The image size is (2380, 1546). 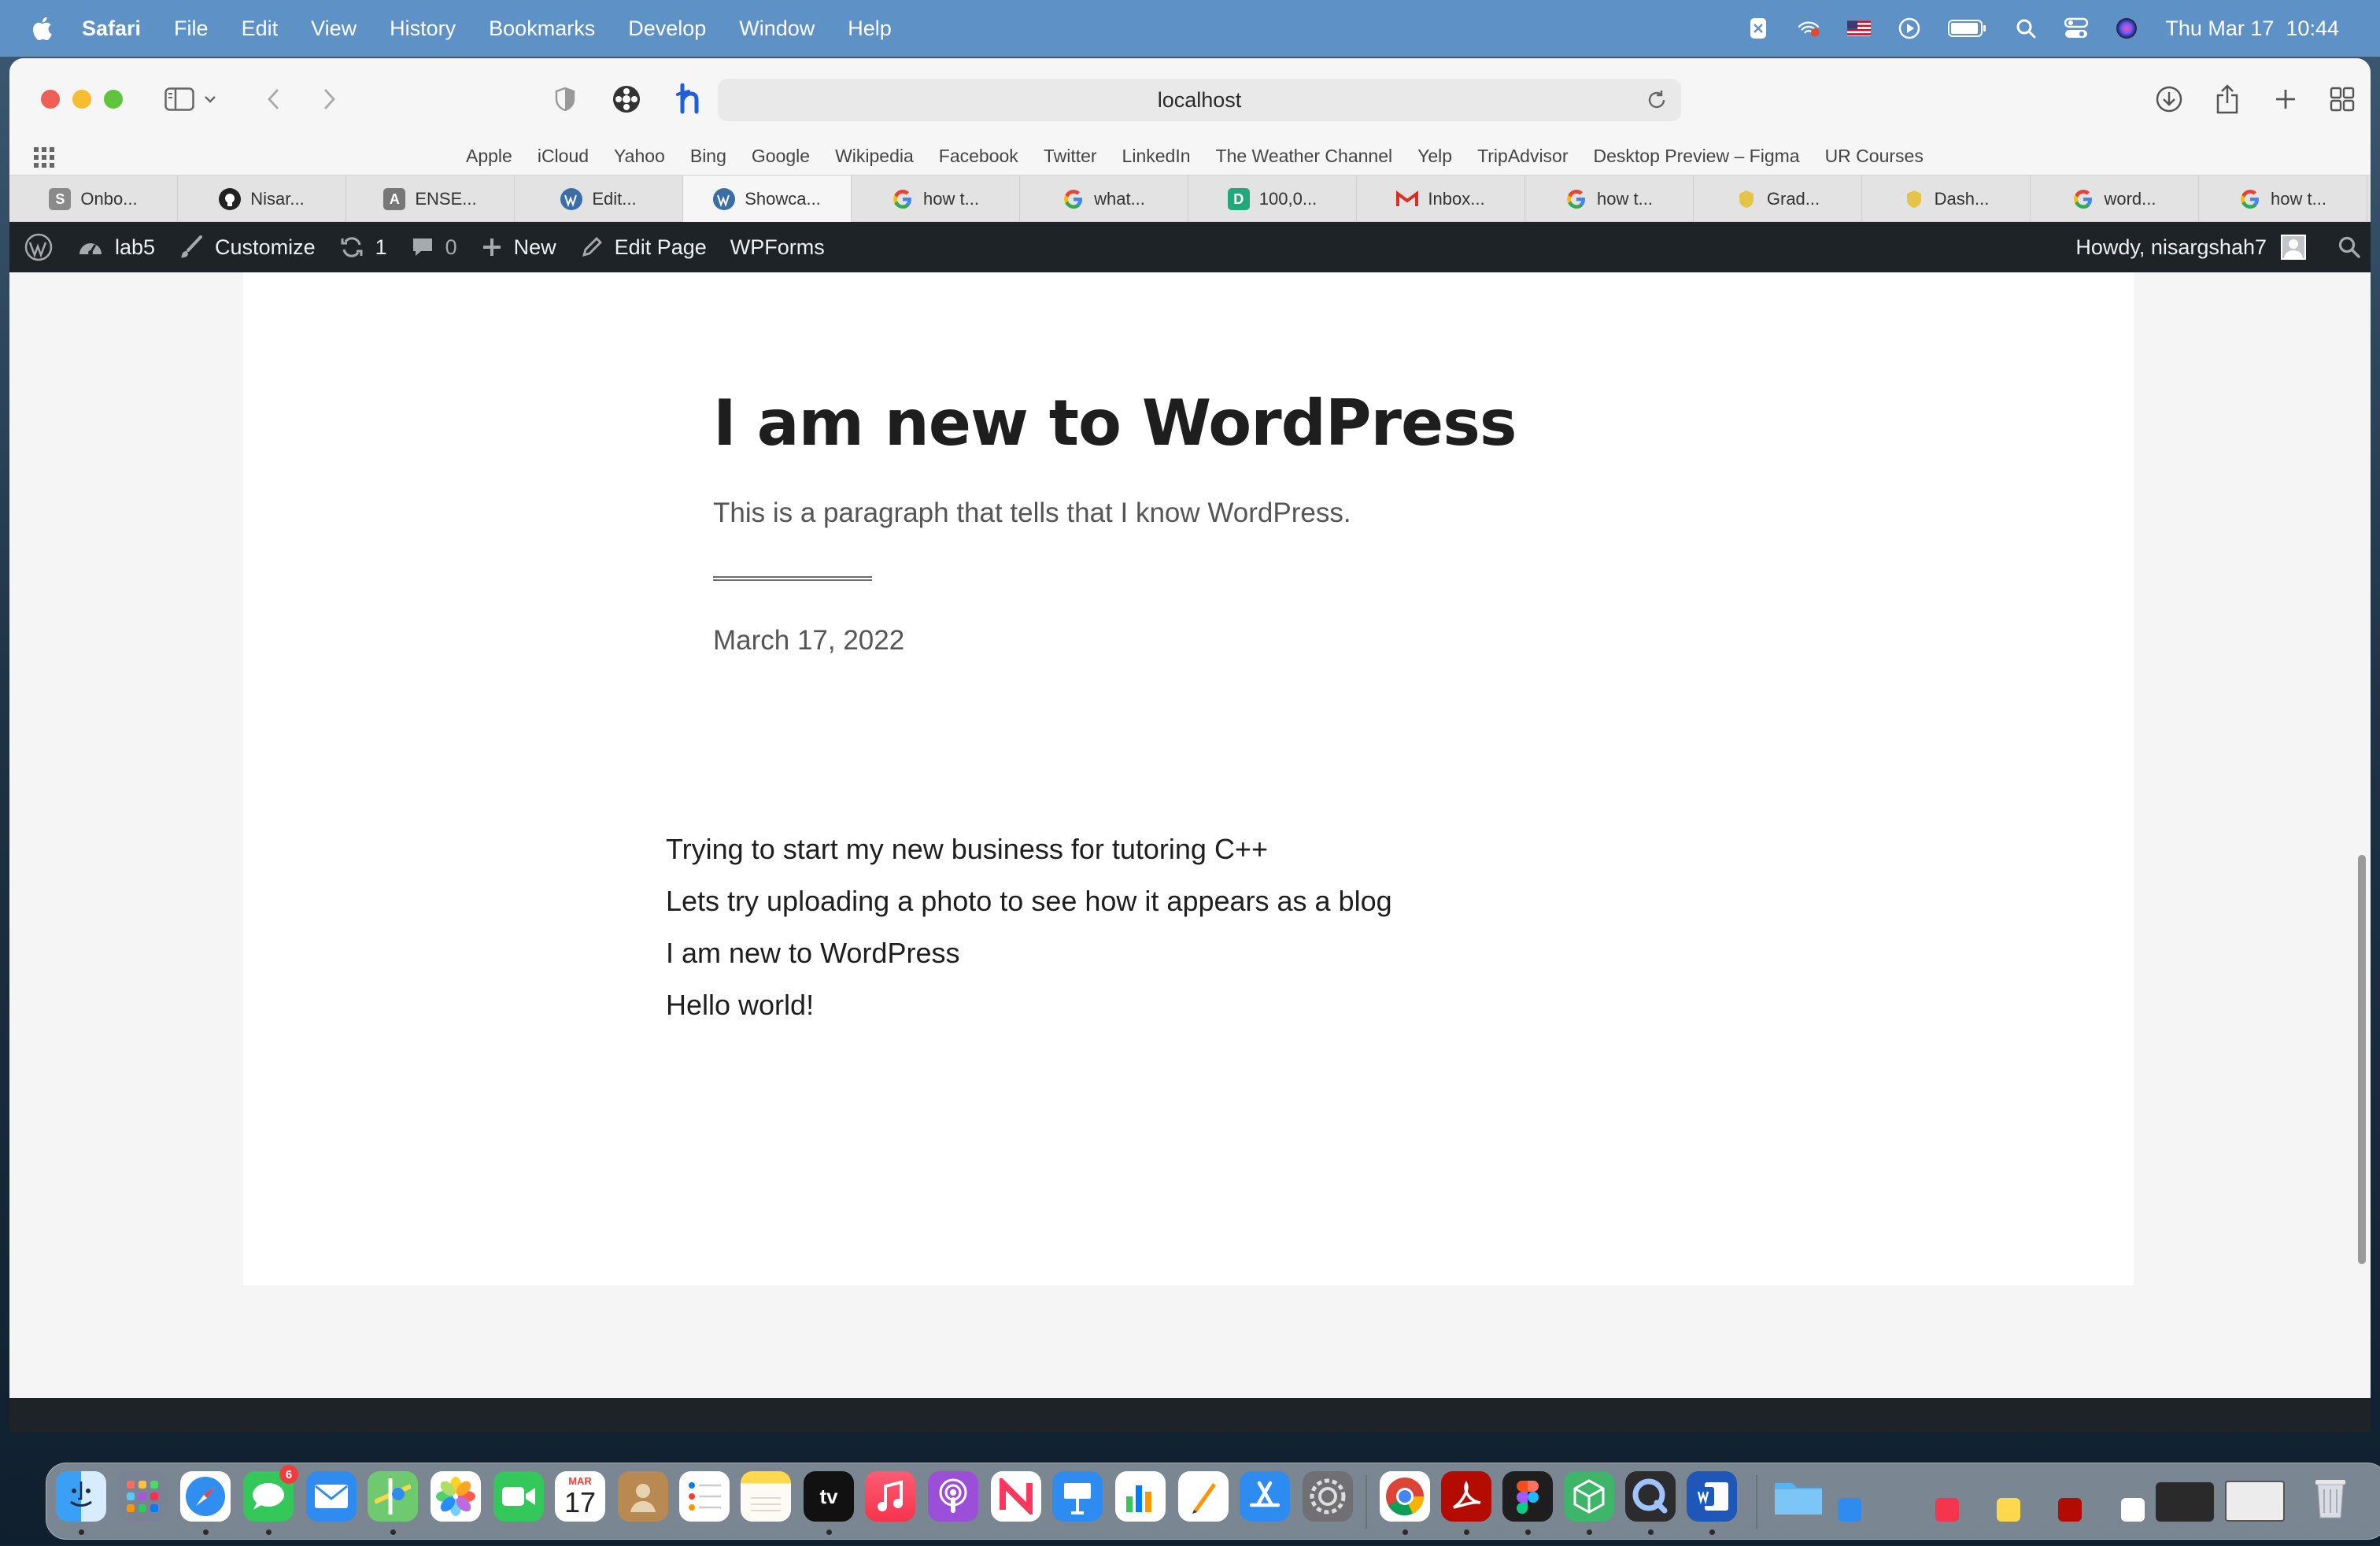 I want to click on apple-menu-icon, so click(x=41, y=28).